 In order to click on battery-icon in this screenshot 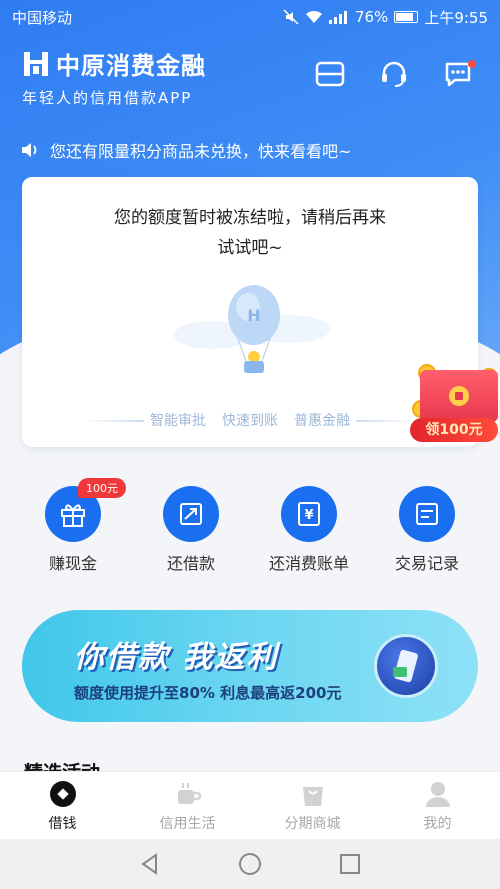, I will do `click(406, 17)`.